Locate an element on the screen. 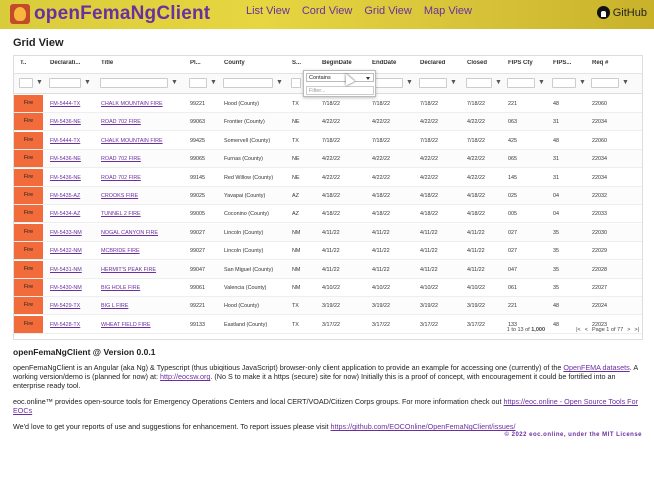 This screenshot has height=480, width=654. declaration-link: FM-5435-AZ is located at coordinates (72, 196).